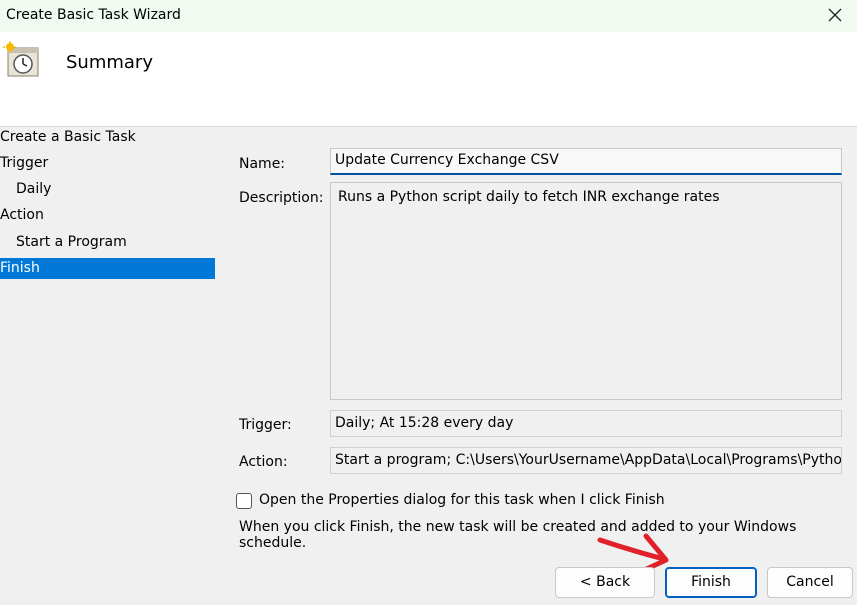 The height and width of the screenshot is (605, 857). What do you see at coordinates (107, 137) in the screenshot?
I see `nav-item-create-basic-task: Create a Basic Task` at bounding box center [107, 137].